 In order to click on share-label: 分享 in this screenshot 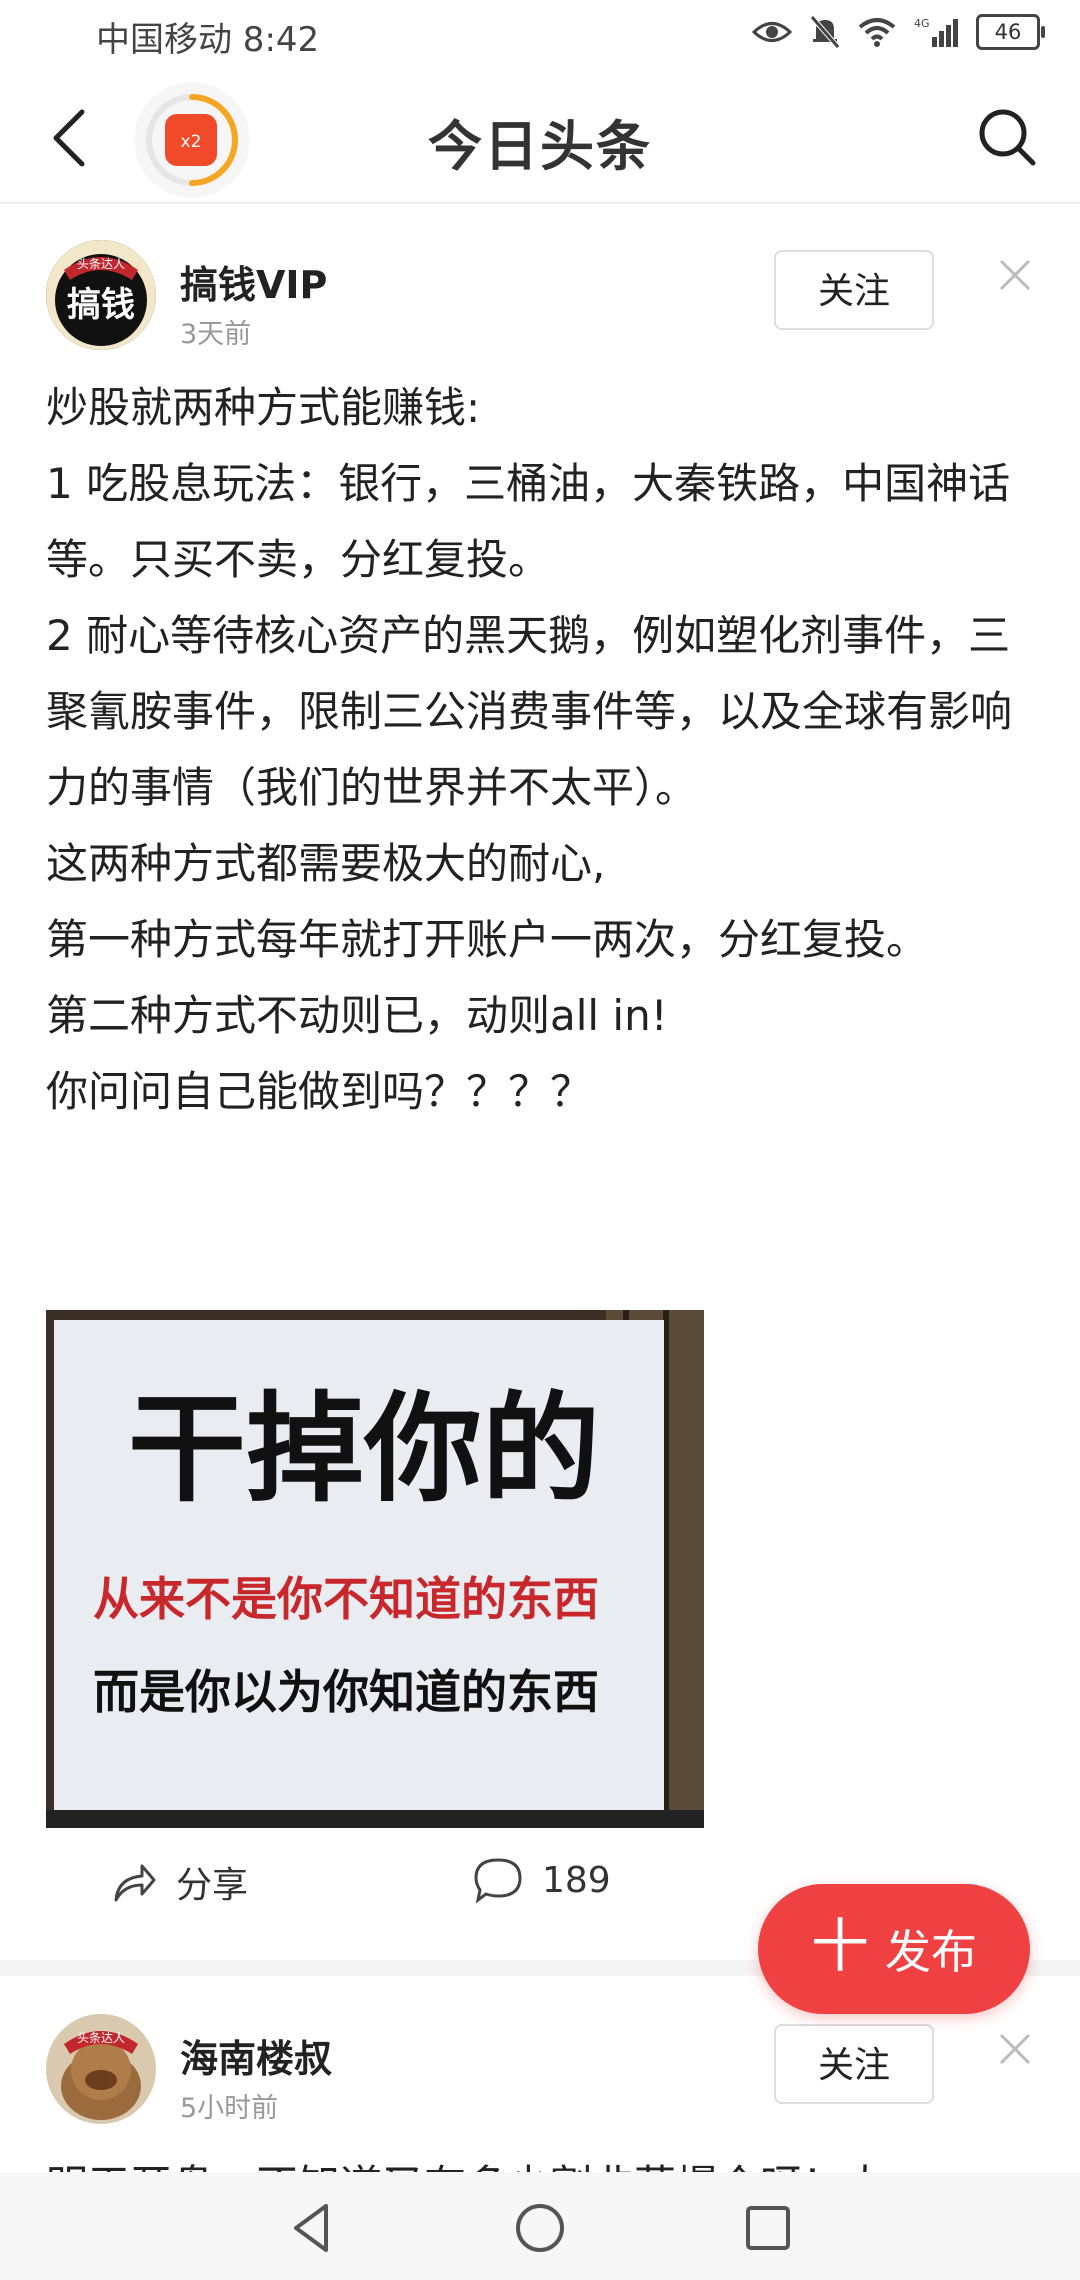, I will do `click(212, 1885)`.